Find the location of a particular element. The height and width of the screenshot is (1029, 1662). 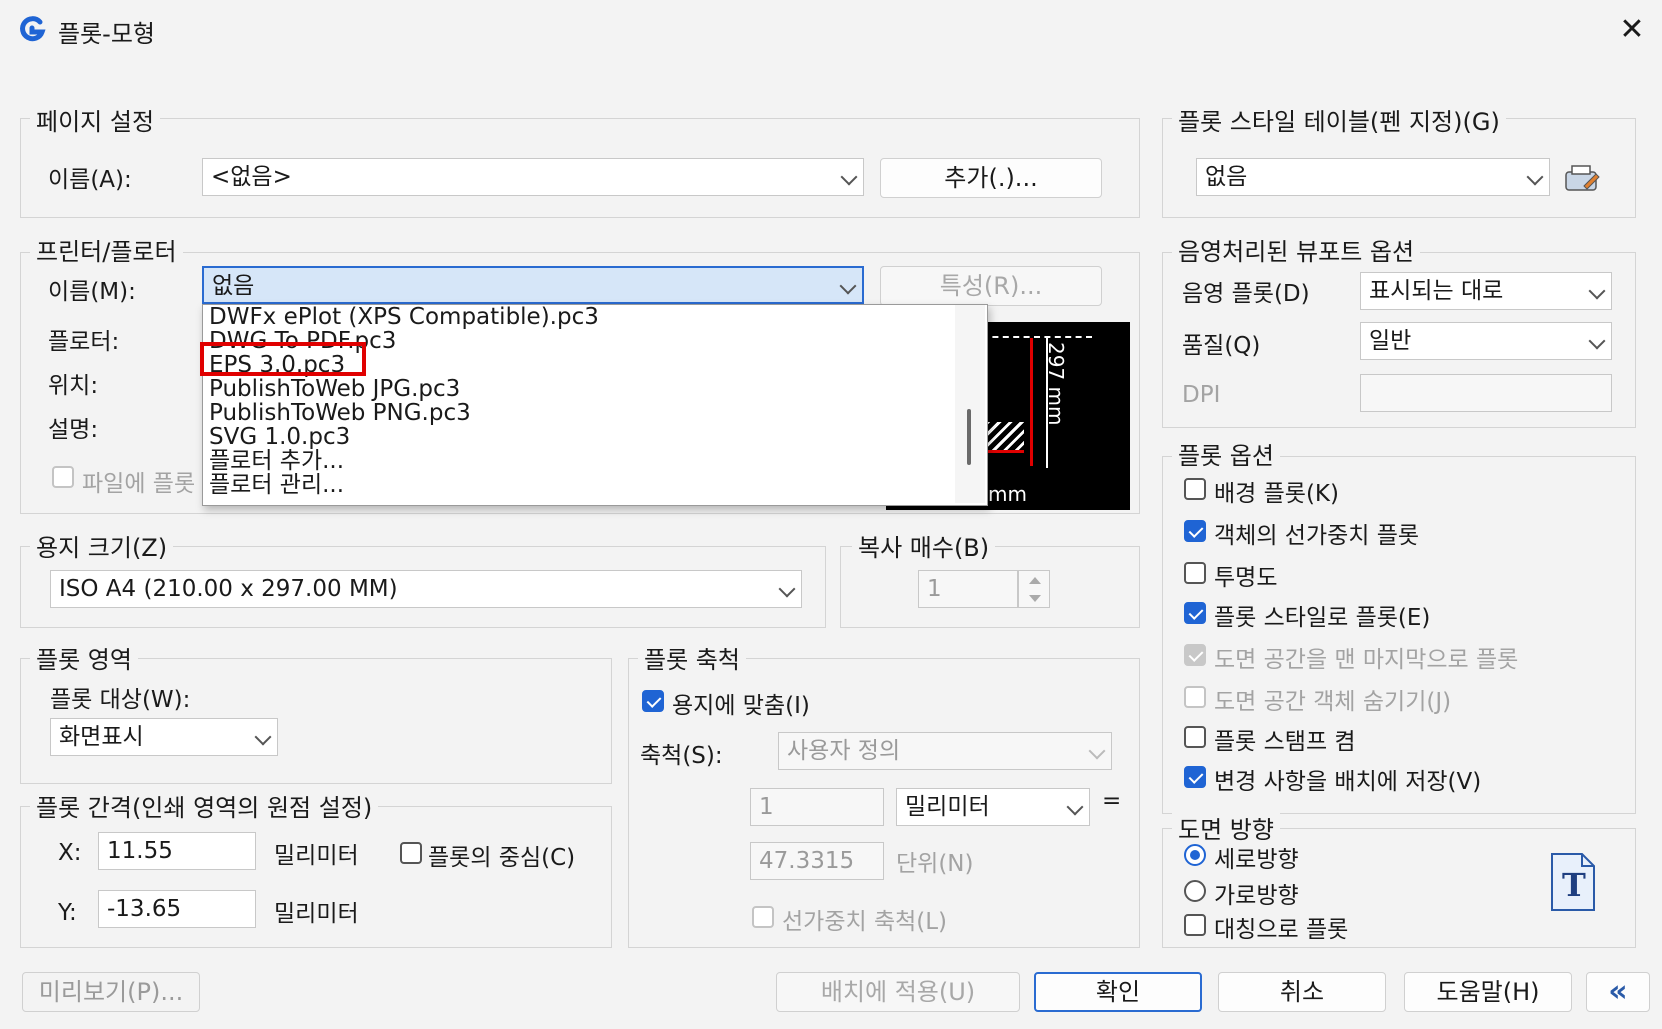

copies-spinner is located at coordinates (1034, 589).